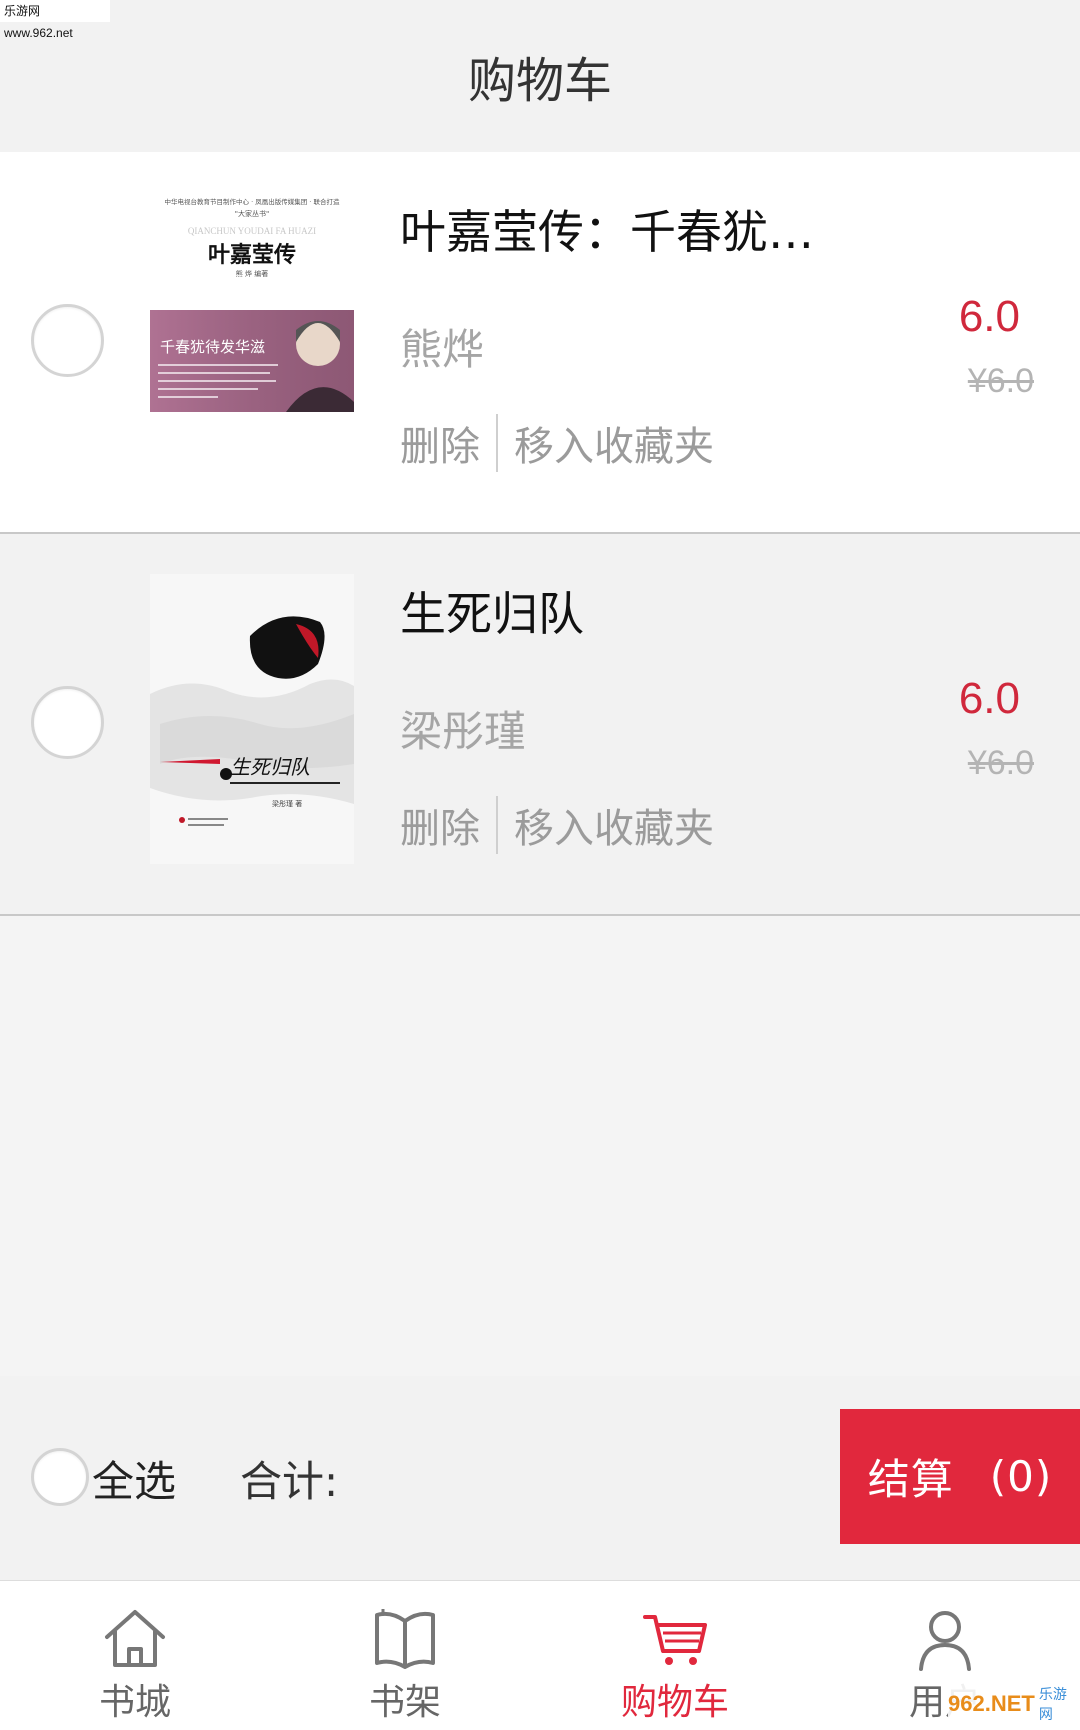  Describe the element at coordinates (252, 201) in the screenshot. I see `cover-small-top: 中华电视台教育节目制作中心 · 凤凰出版传媒集团 · 联合打造` at that location.